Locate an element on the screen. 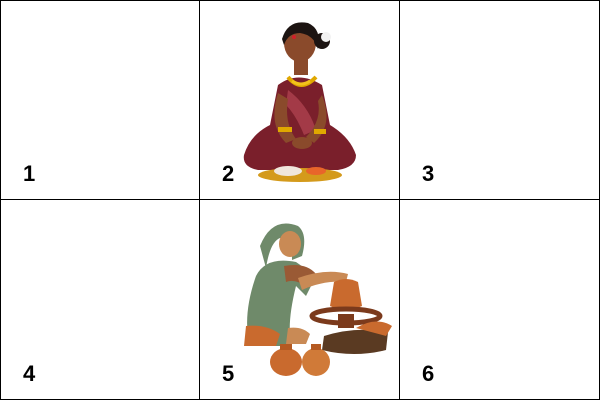 The height and width of the screenshot is (400, 600). cell-number: 5 is located at coordinates (228, 373).